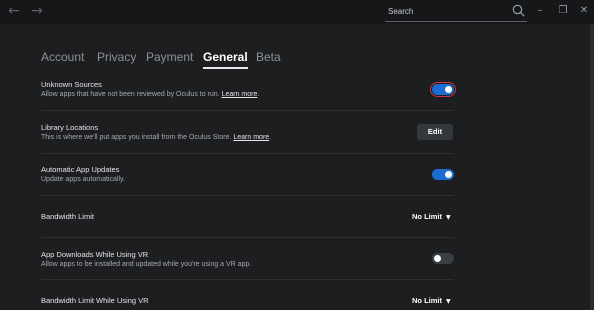 The height and width of the screenshot is (310, 594). Describe the element at coordinates (446, 11) in the screenshot. I see `search-input` at that location.